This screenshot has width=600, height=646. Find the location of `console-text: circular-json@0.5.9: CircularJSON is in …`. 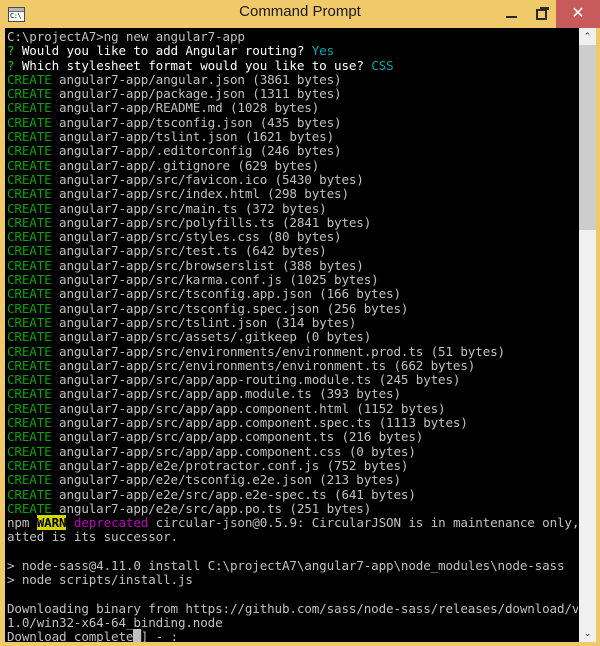

console-text: circular-json@0.5.9: CircularJSON is in … is located at coordinates (363, 523).